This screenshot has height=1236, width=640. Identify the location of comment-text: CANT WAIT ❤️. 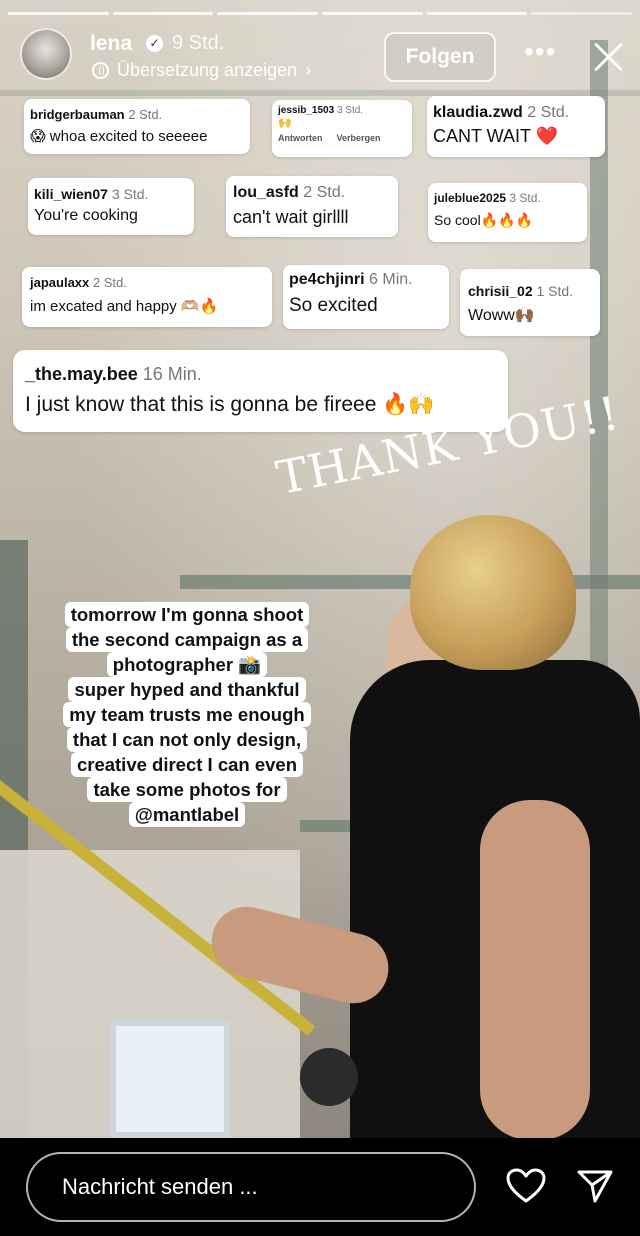
(496, 136).